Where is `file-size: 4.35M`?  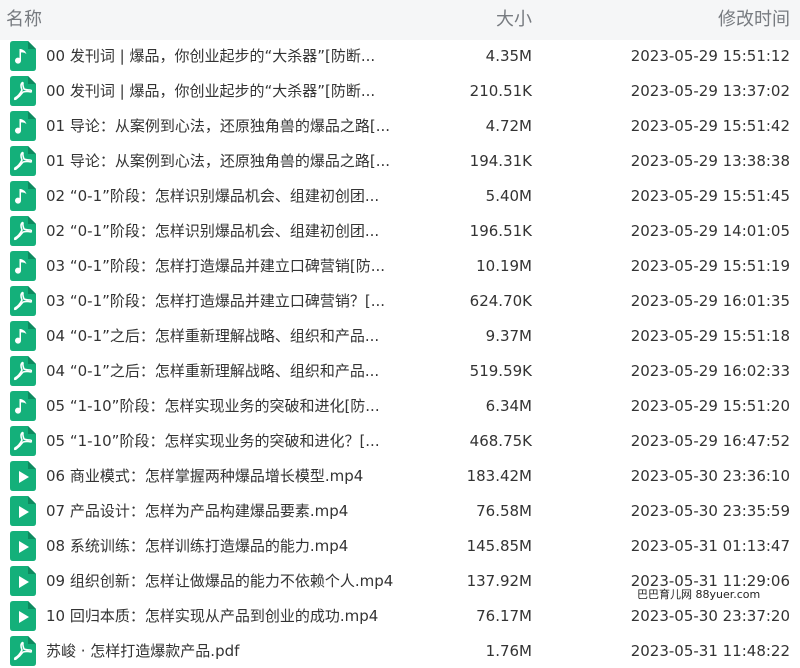 file-size: 4.35M is located at coordinates (508, 56).